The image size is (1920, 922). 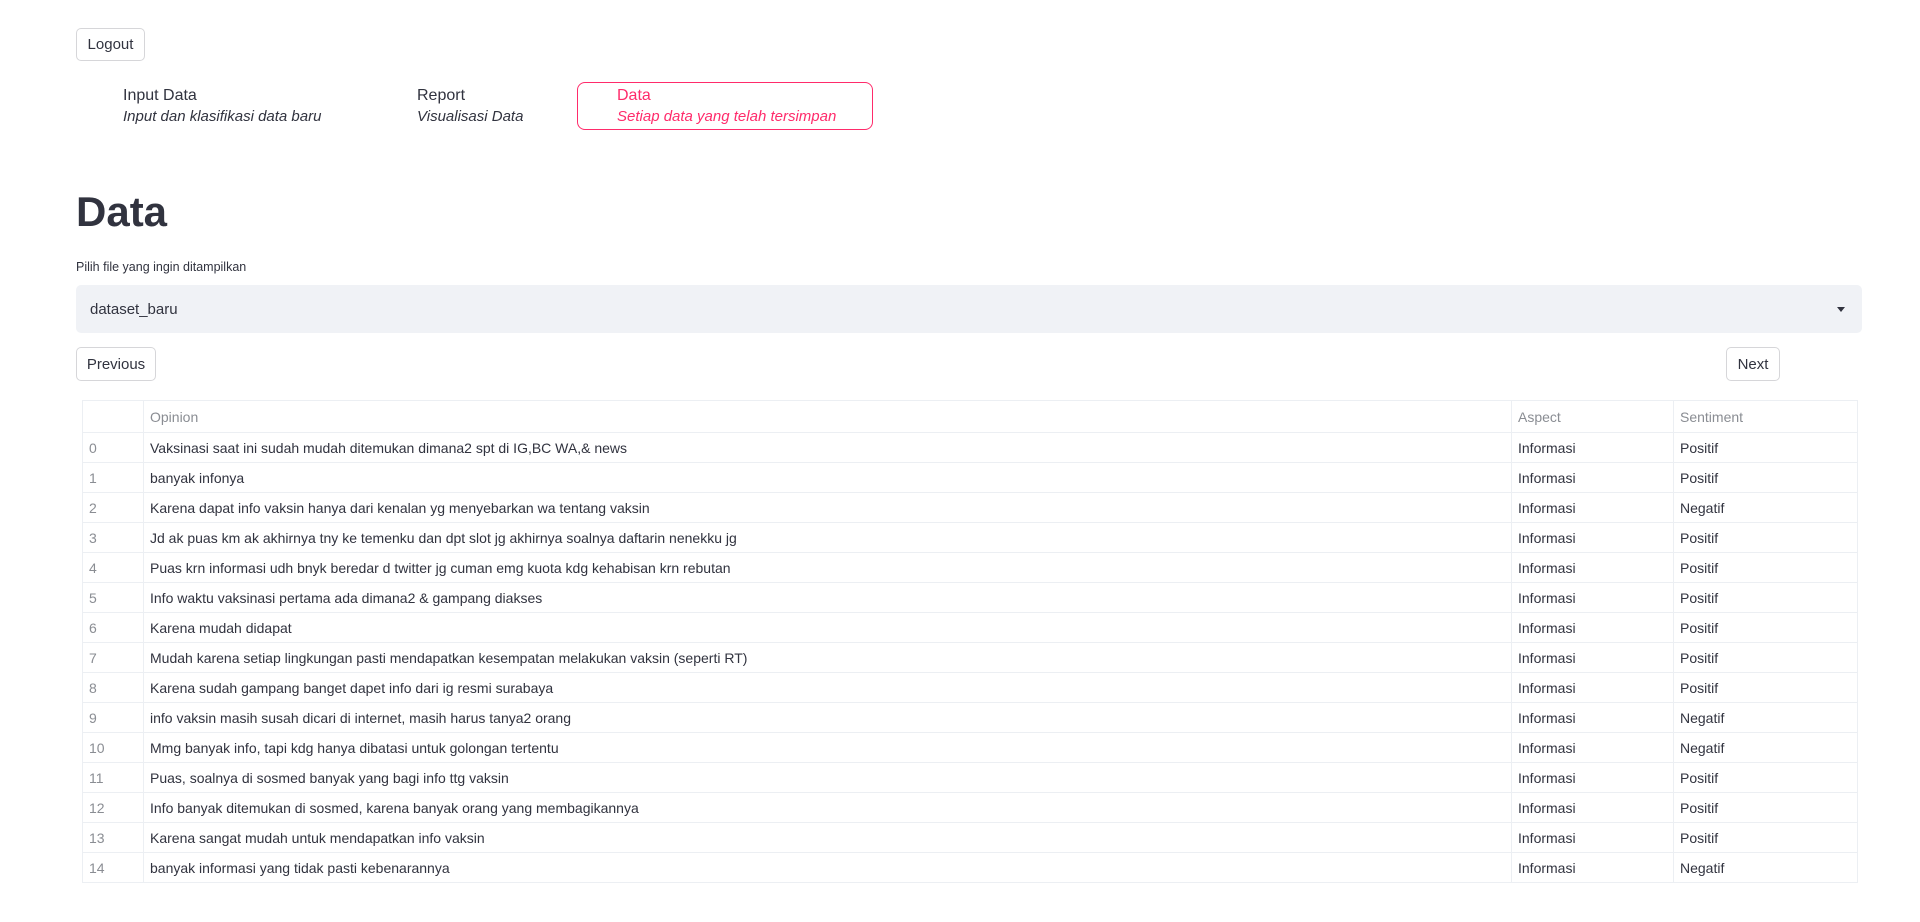 I want to click on column-header-opinion: Opinion, so click(x=827, y=416).